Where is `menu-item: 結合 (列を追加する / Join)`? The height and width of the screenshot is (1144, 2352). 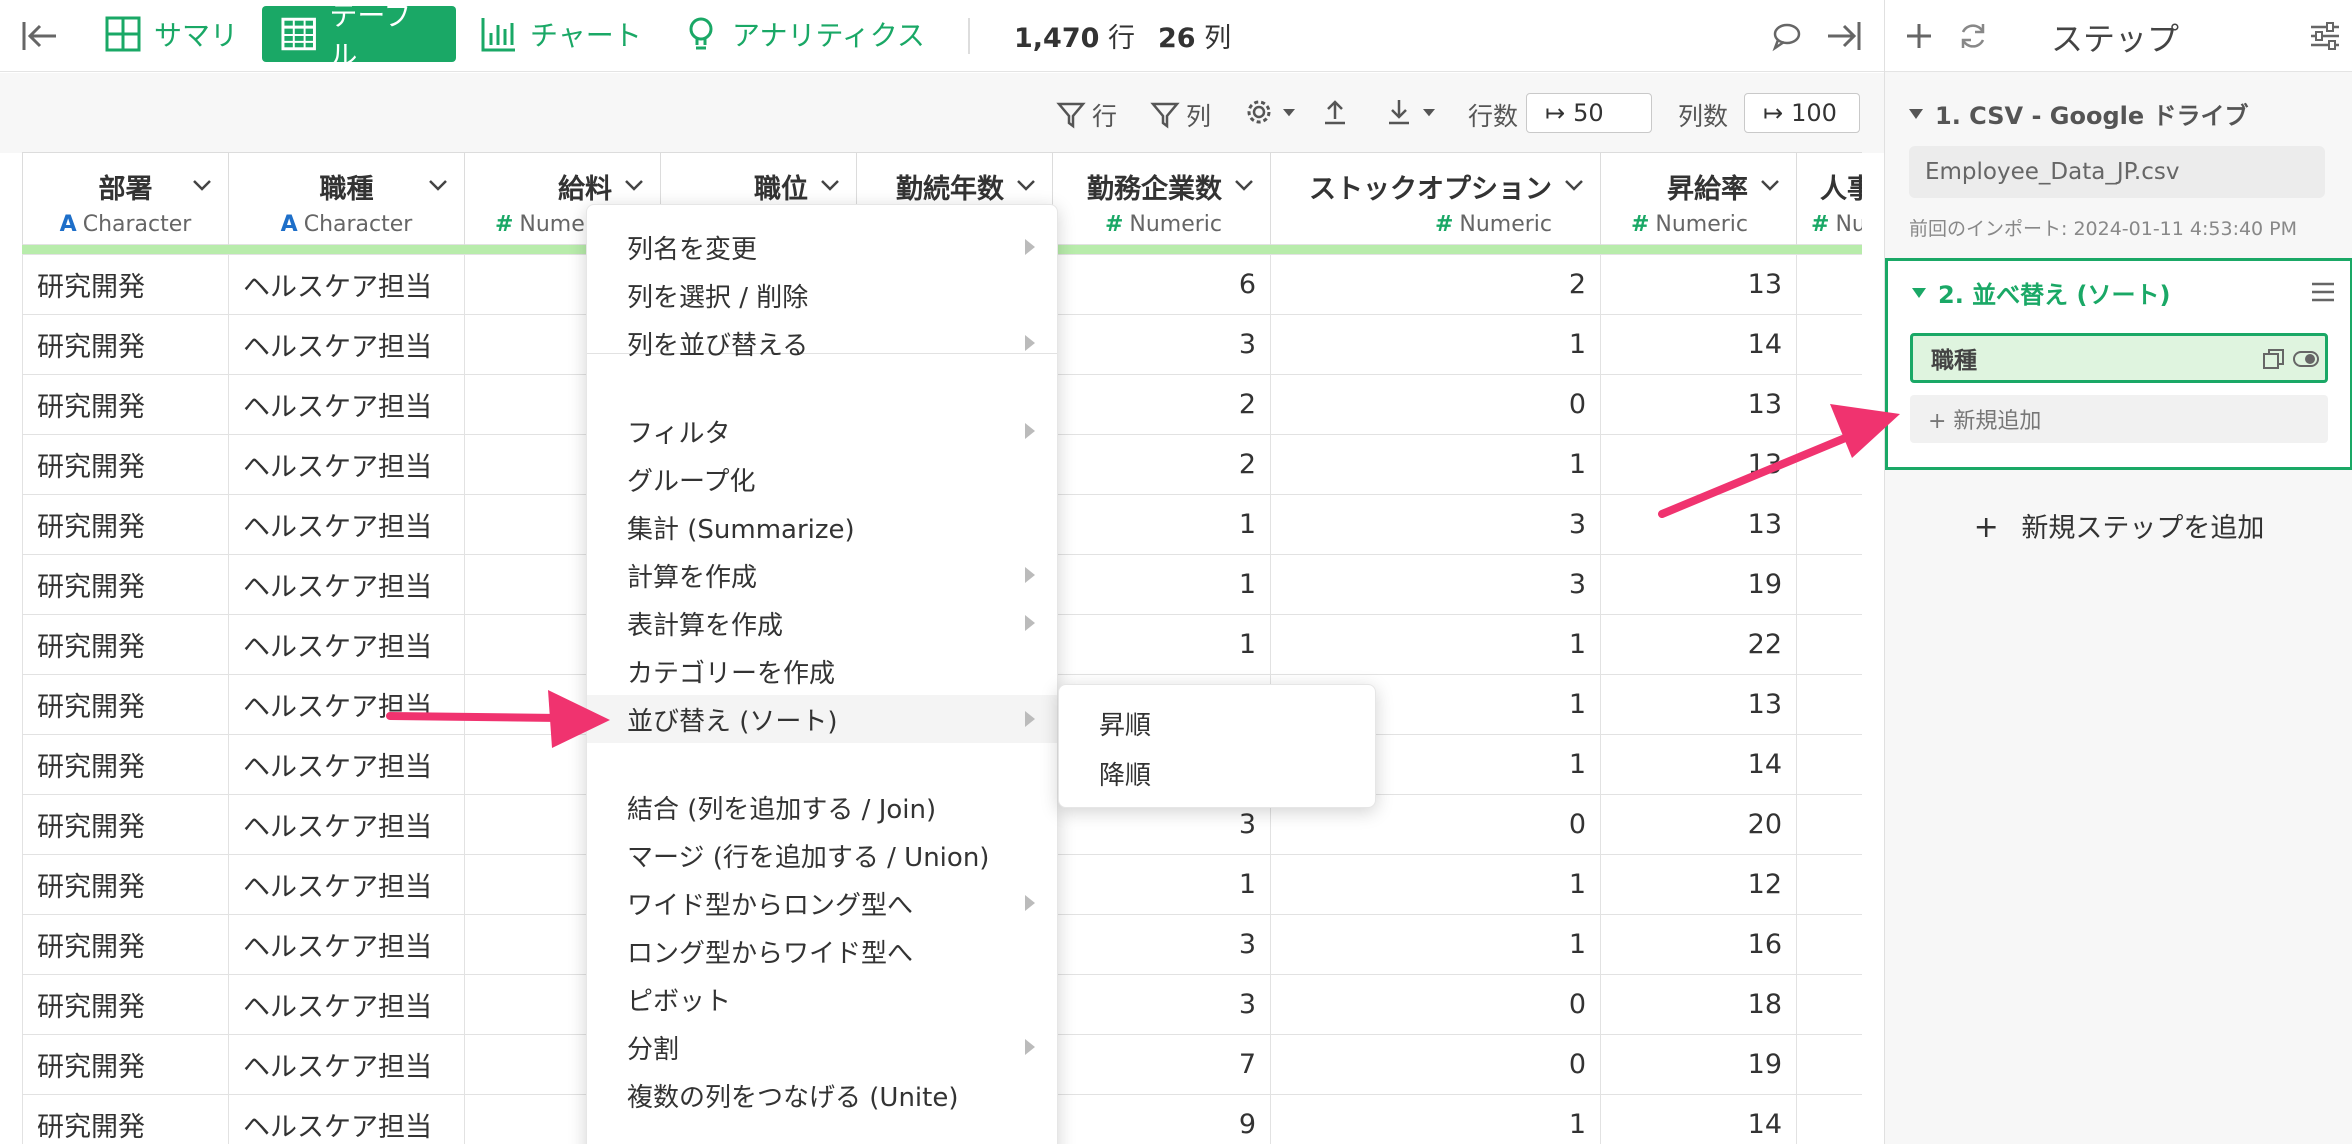 menu-item: 結合 (列を追加する / Join) is located at coordinates (822, 807).